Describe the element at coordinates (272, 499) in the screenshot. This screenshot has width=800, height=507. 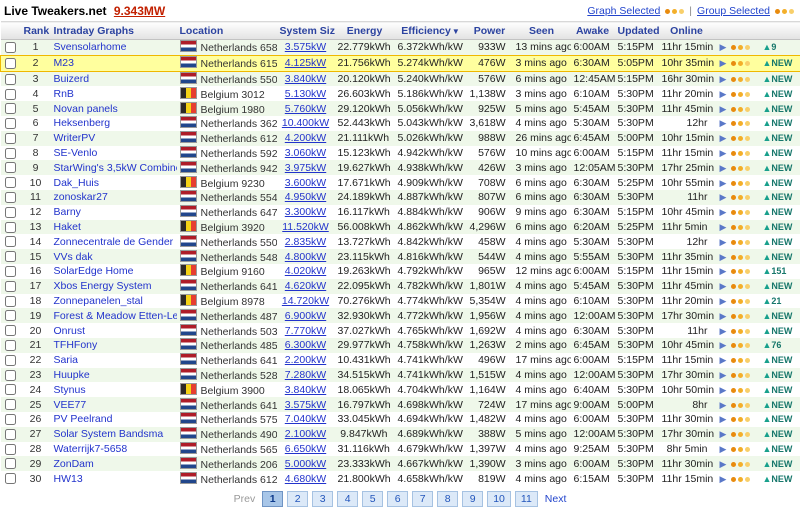
I see `page-button: 1` at that location.